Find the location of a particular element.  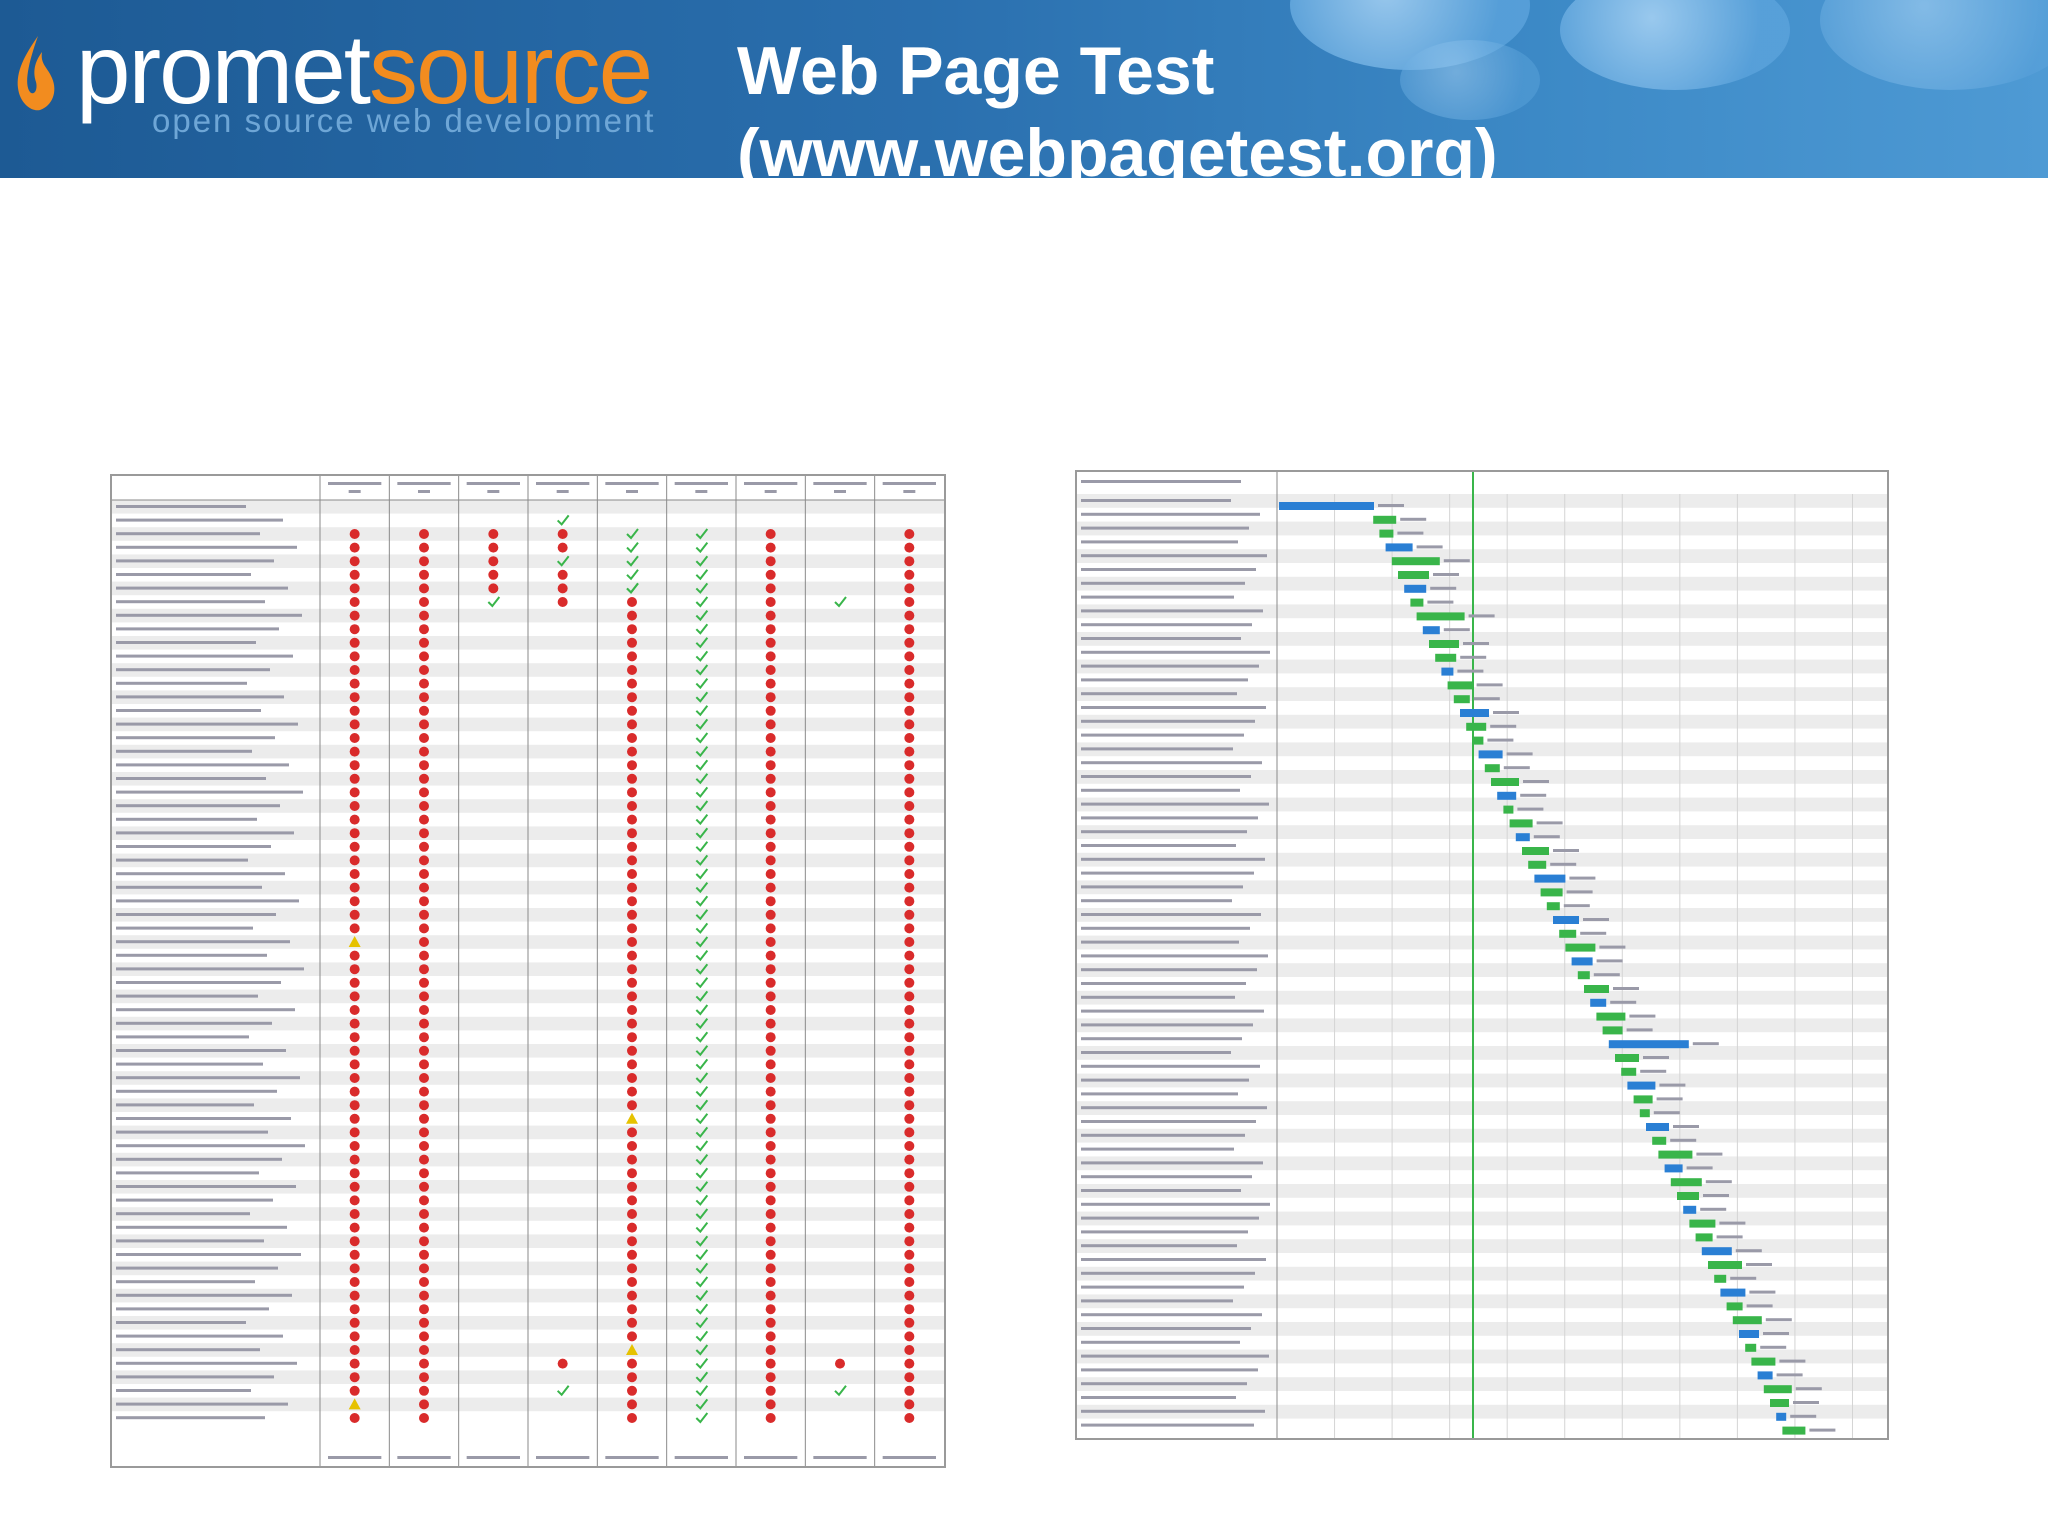

column-header-placeholder is located at coordinates (771, 483).